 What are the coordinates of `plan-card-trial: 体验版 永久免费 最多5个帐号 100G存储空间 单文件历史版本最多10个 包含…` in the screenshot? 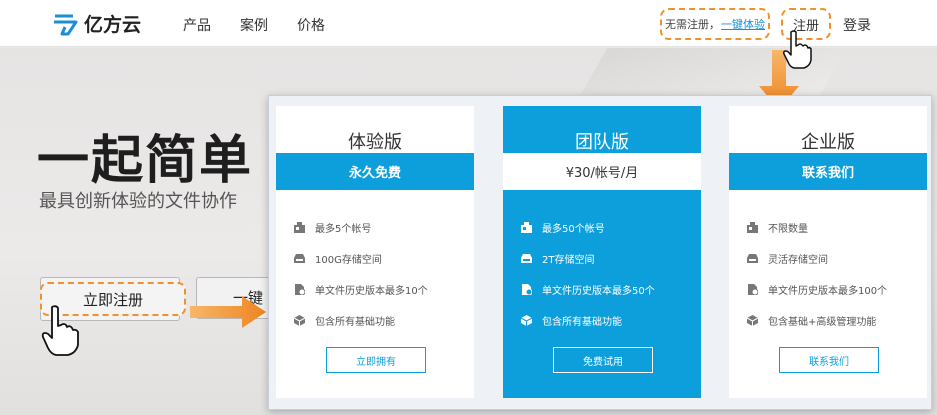 It's located at (375, 252).